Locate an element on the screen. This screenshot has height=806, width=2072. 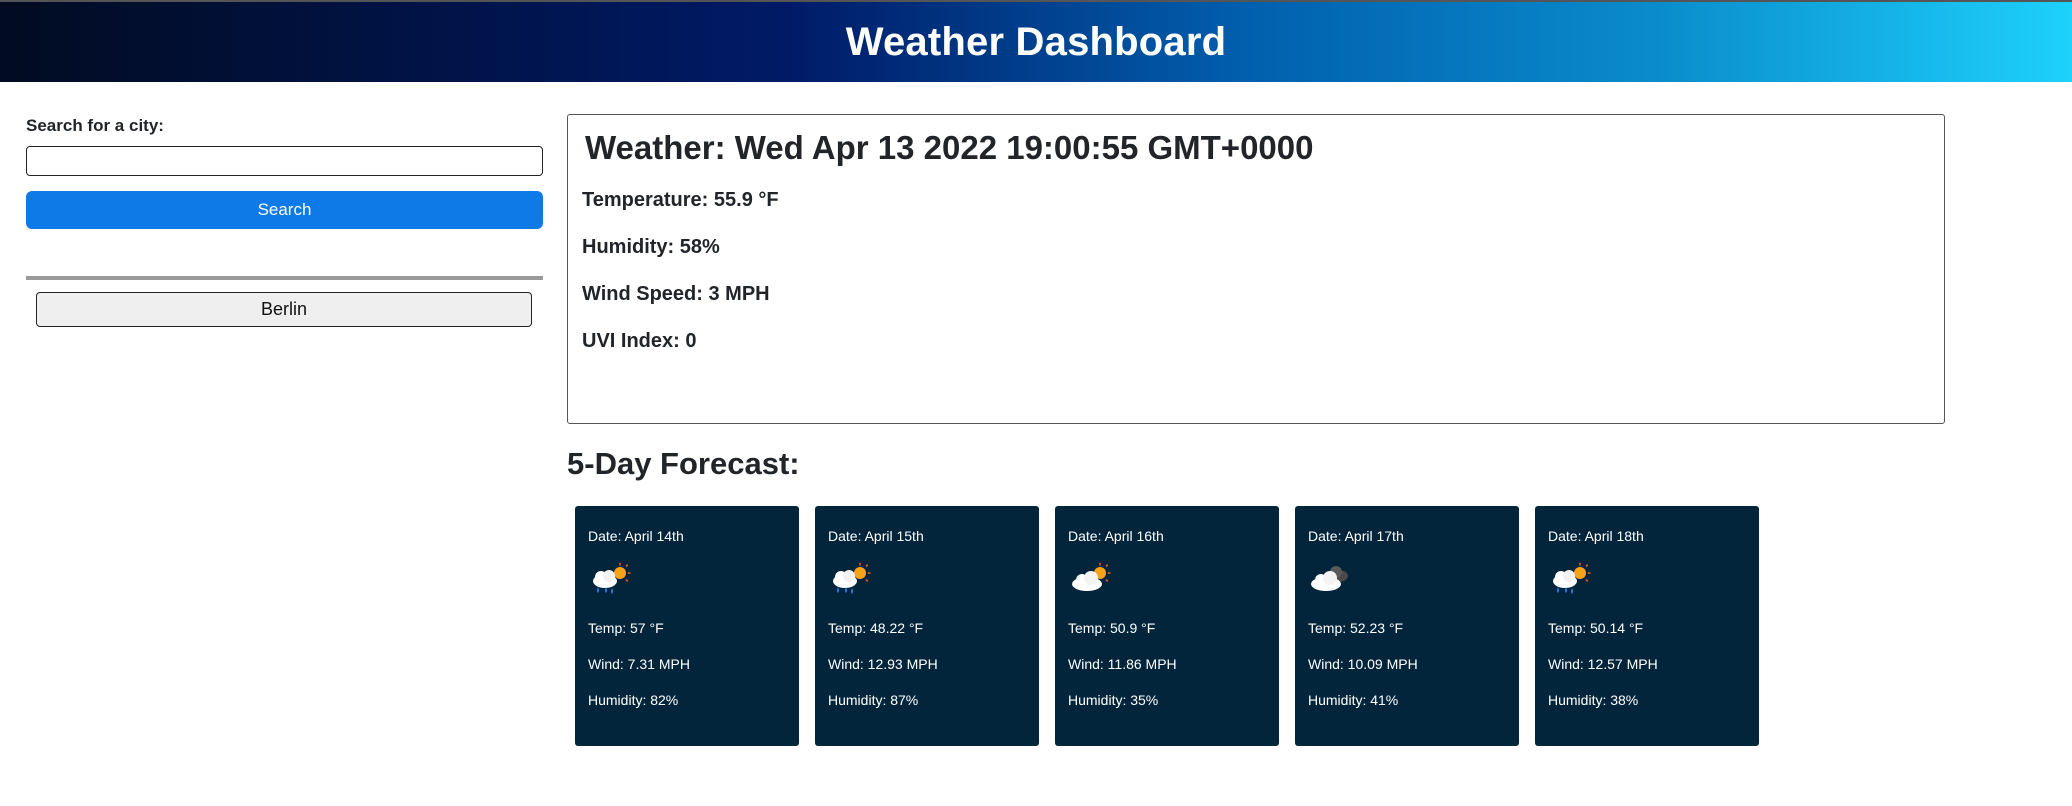
forecast-date: Date: April 17th is located at coordinates (1356, 536).